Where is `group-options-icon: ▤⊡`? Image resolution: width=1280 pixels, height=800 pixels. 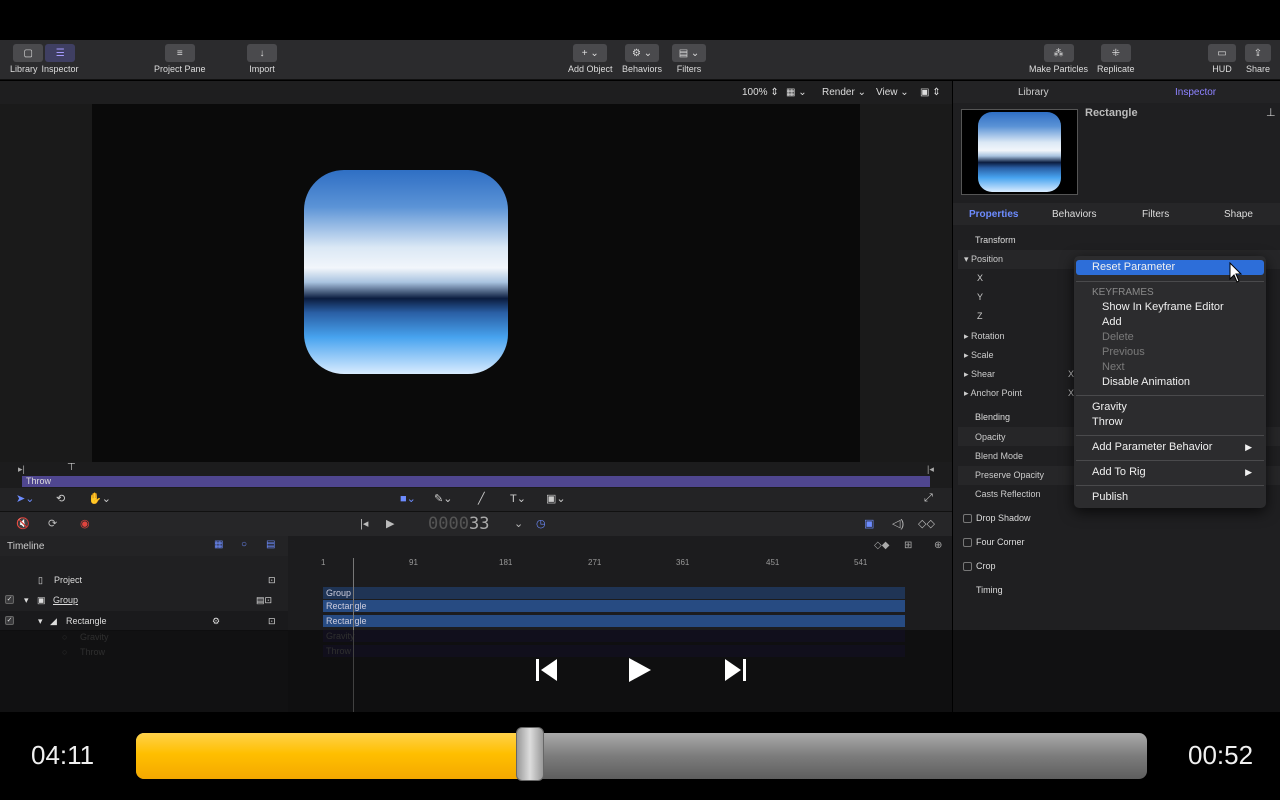
group-options-icon: ▤⊡ is located at coordinates (264, 600).